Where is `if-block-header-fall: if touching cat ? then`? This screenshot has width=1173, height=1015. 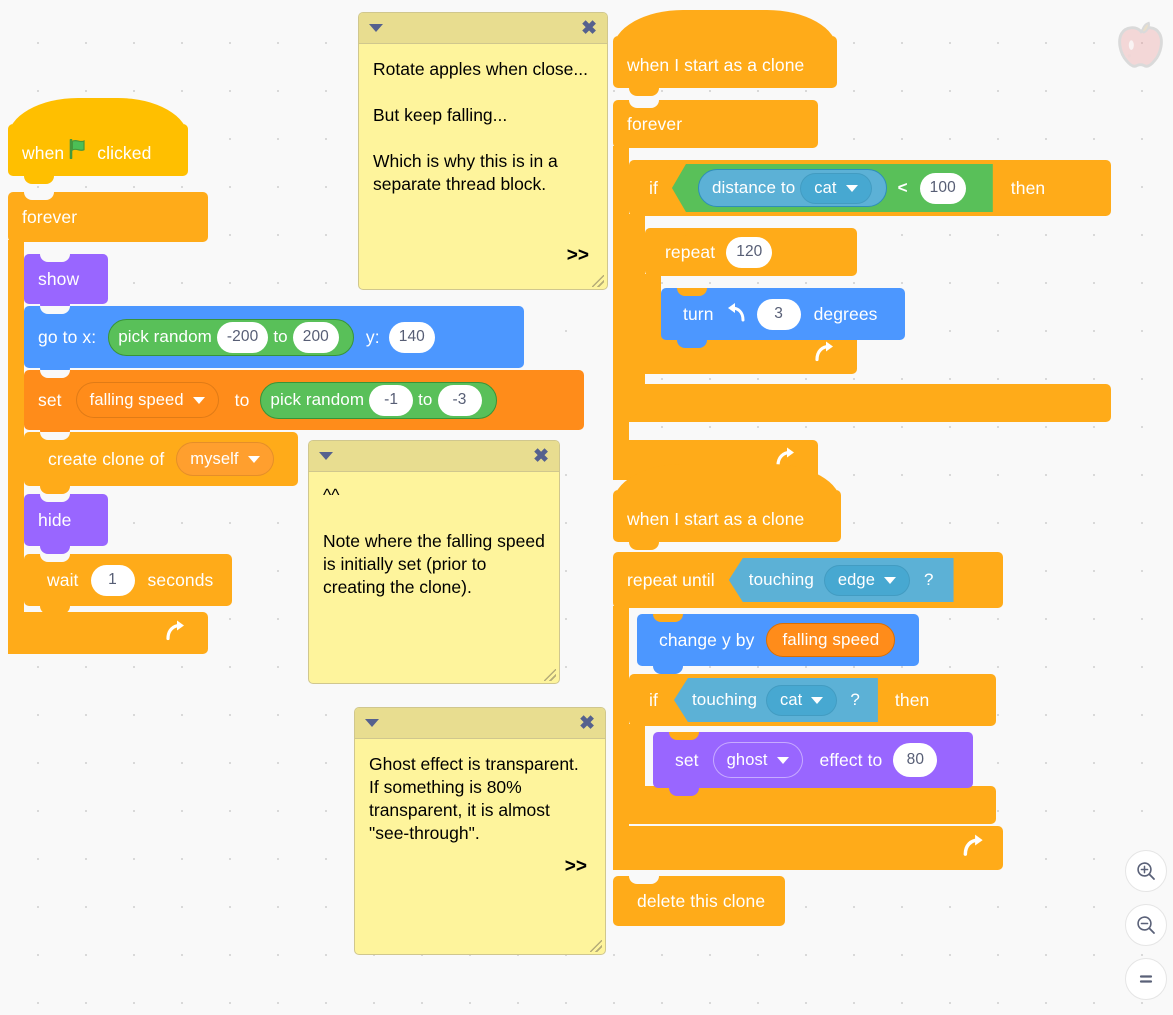 if-block-header-fall: if touching cat ? then is located at coordinates (812, 700).